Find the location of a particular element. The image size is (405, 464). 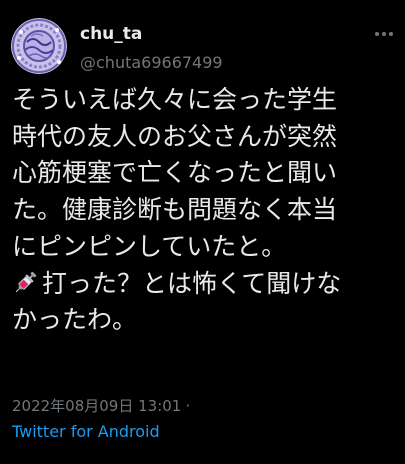

tweet-source-link: Twitter for Android is located at coordinates (86, 431).